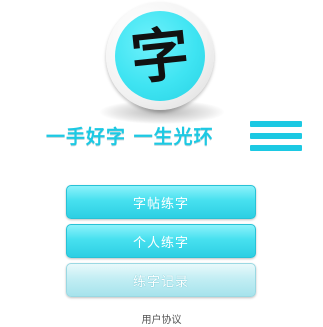 The image size is (323, 327). What do you see at coordinates (276, 136) in the screenshot?
I see `hamburger-menu-icon` at bounding box center [276, 136].